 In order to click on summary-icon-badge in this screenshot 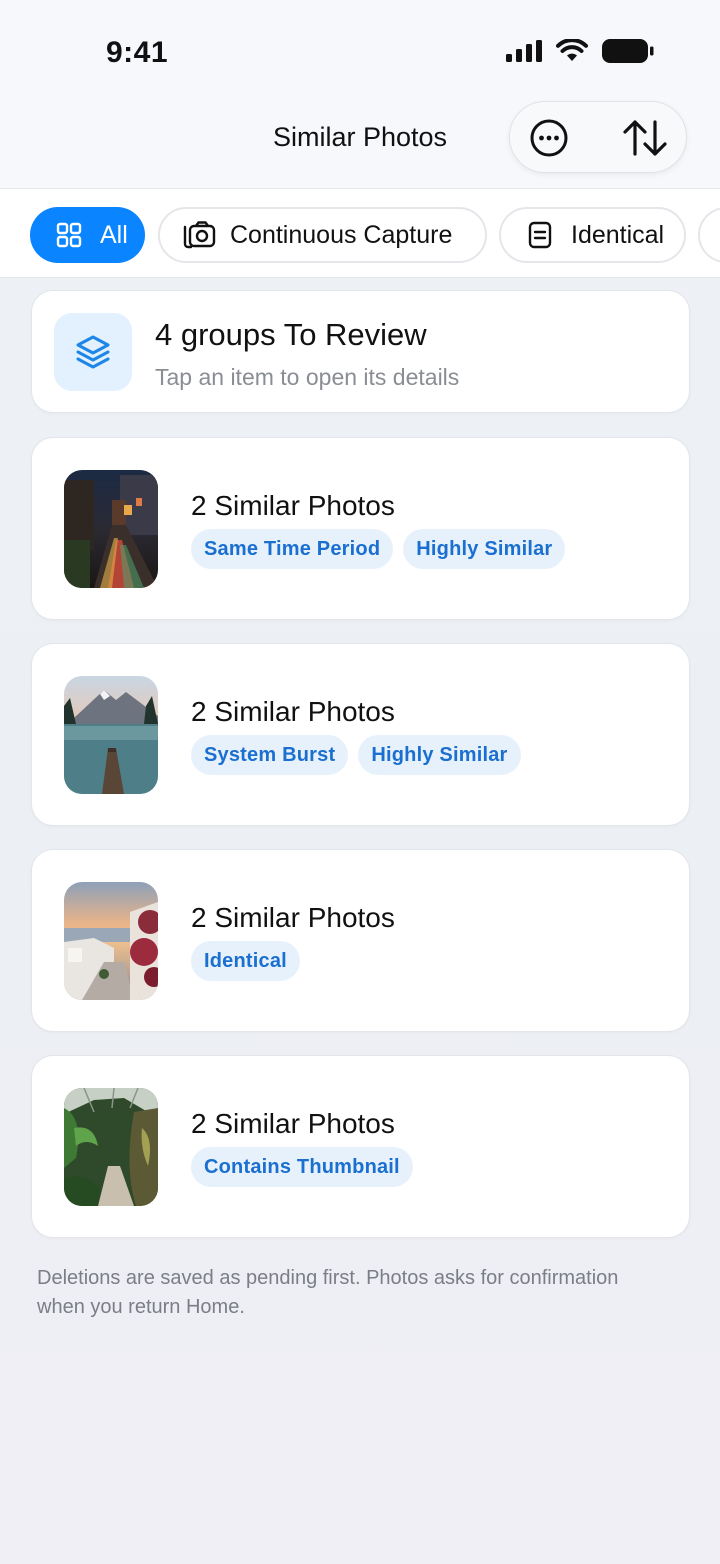, I will do `click(93, 352)`.